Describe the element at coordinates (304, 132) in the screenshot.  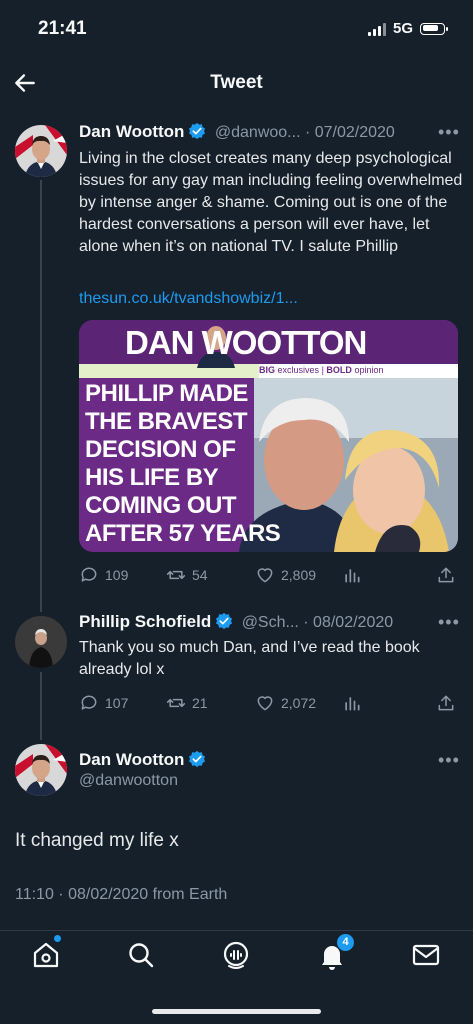
I see `author-handle-date: @danwoo... · 07/02/2020` at that location.